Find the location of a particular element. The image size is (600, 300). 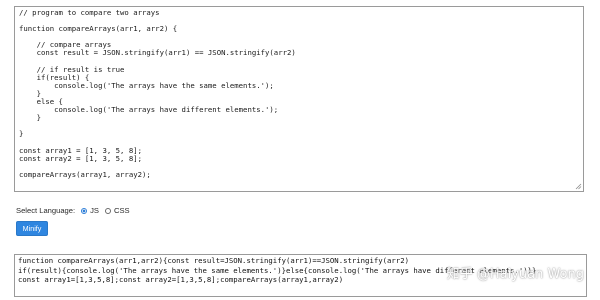

language-label: Select Language: is located at coordinates (46, 210).